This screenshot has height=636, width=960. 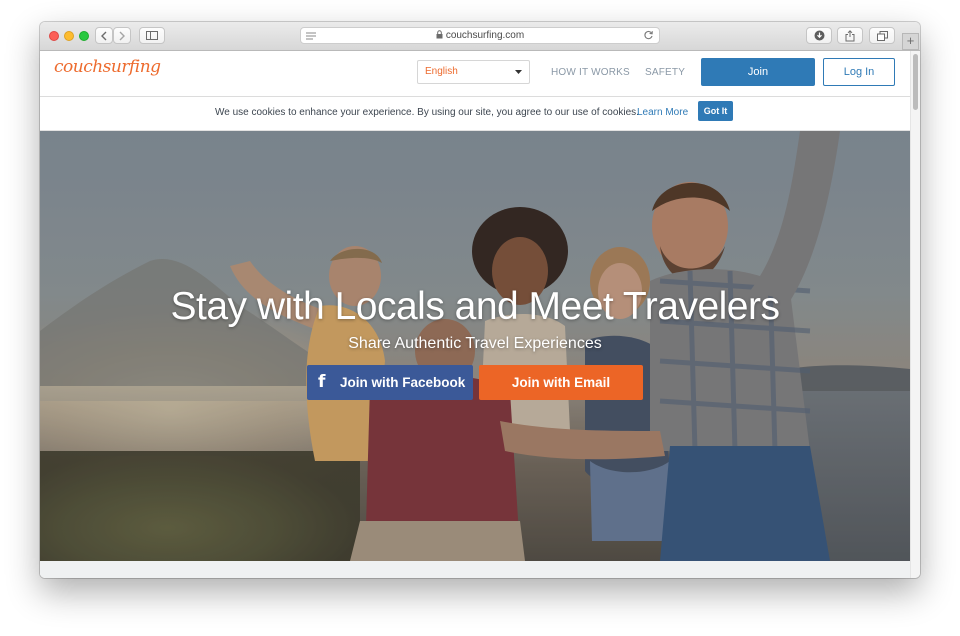 What do you see at coordinates (648, 35) in the screenshot?
I see `reload-icon` at bounding box center [648, 35].